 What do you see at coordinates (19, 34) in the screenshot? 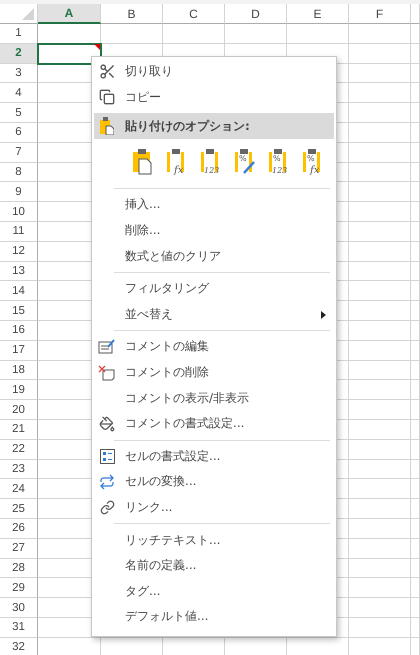
I see `row-header: 1` at bounding box center [19, 34].